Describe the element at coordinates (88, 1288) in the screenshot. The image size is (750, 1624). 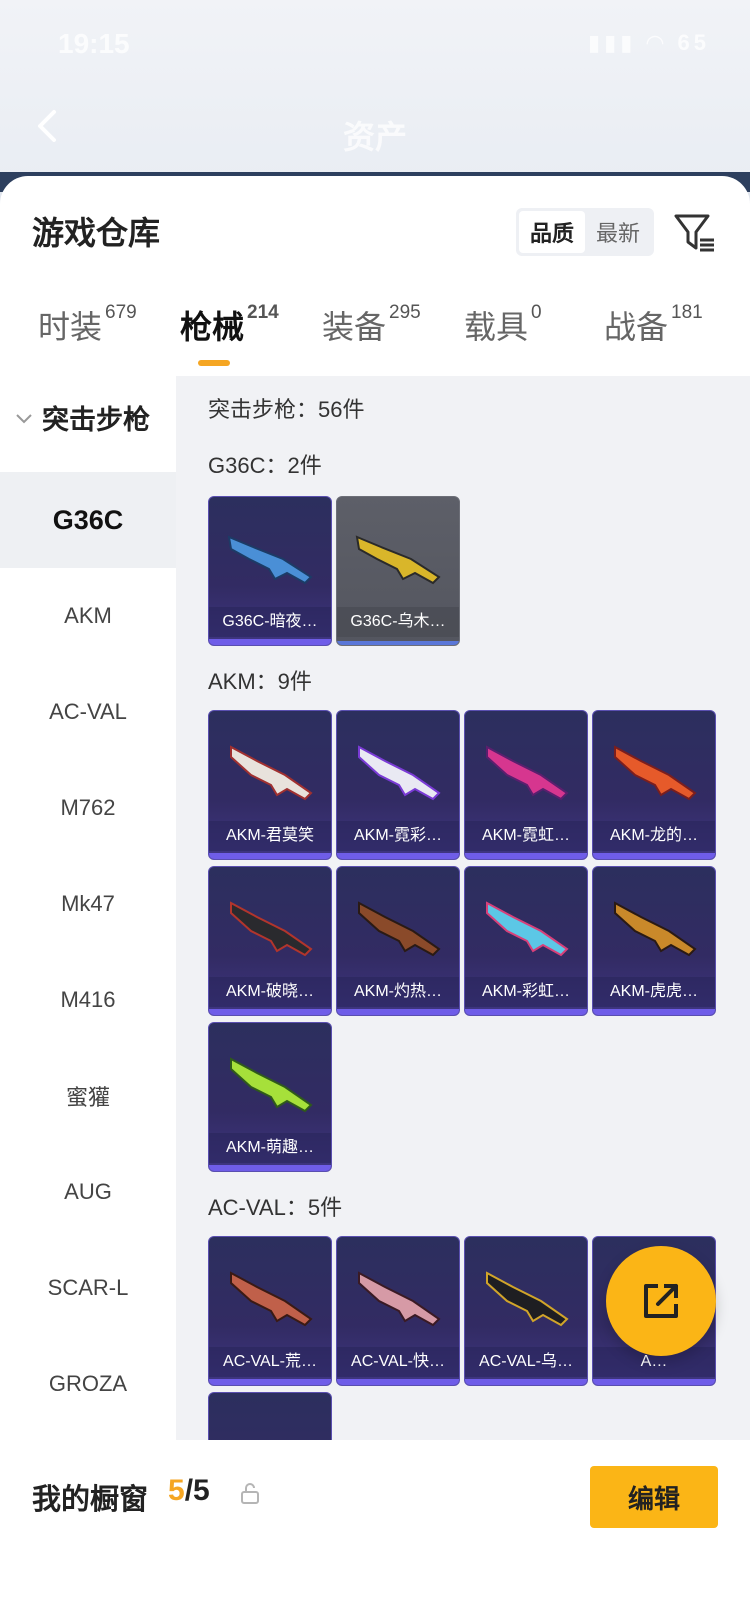
I see `sidebar-item-scar-l: SCAR-L` at that location.